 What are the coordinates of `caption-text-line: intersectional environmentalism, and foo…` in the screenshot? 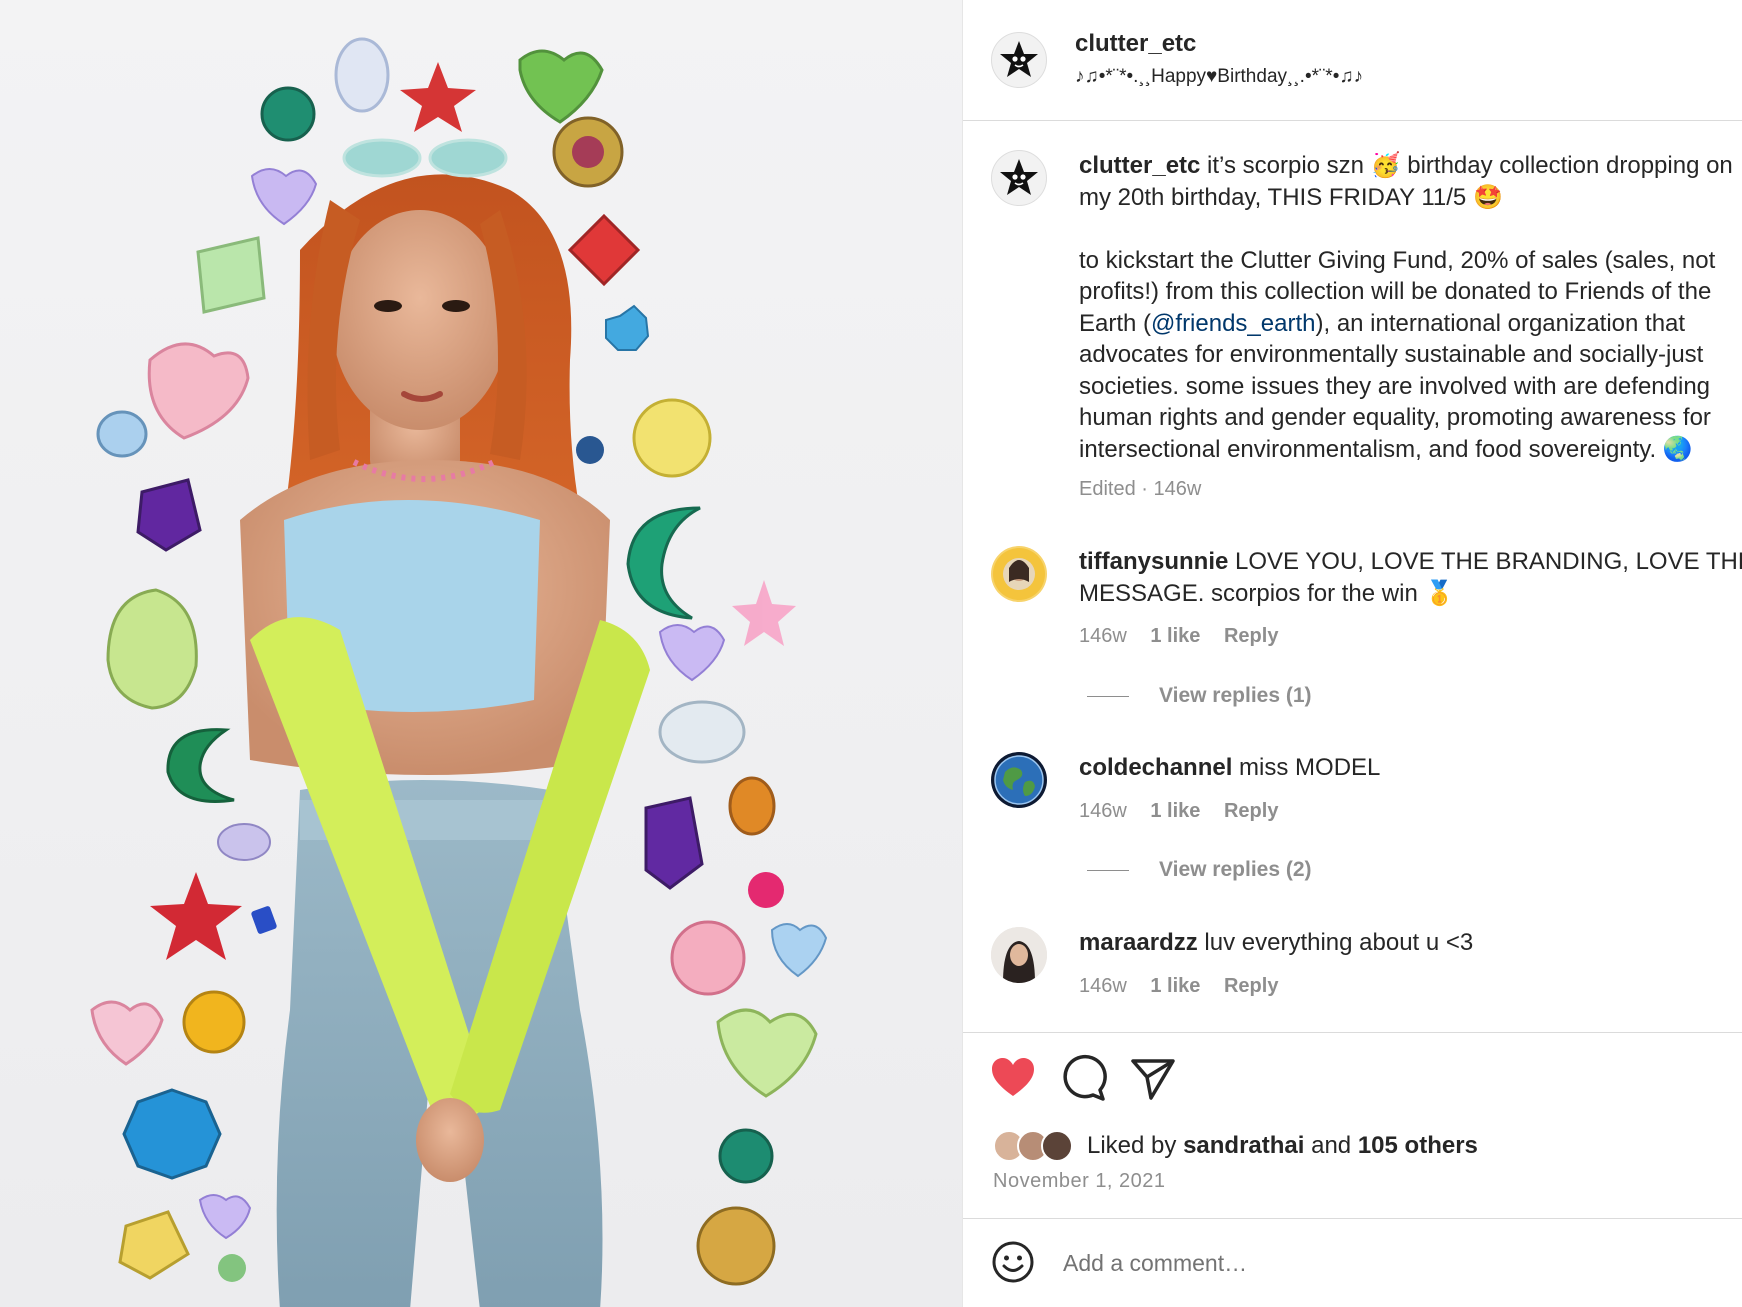 It's located at (1386, 449).